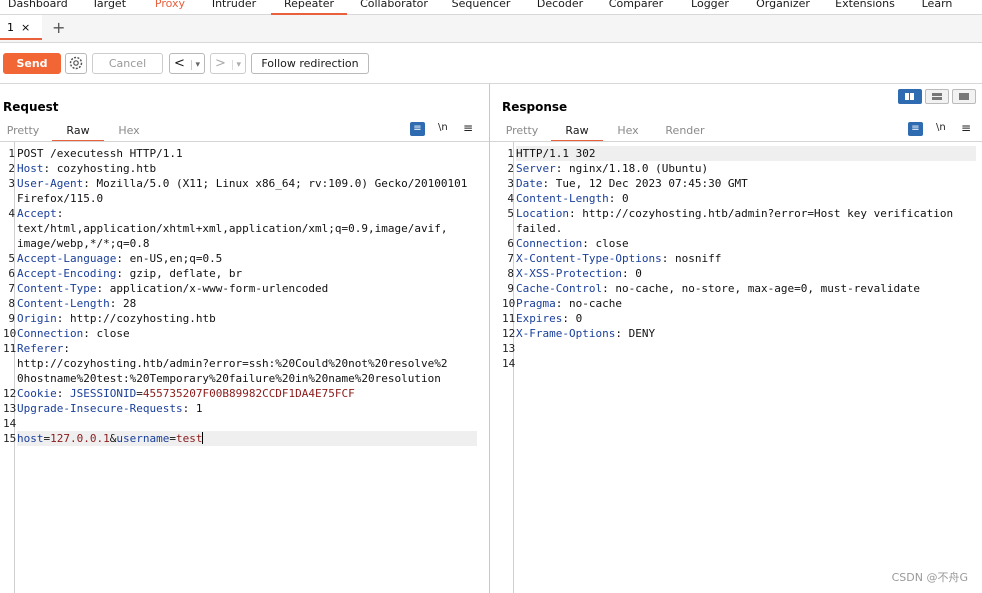 This screenshot has width=982, height=593. Describe the element at coordinates (83, 243) in the screenshot. I see `line-text: image/webp,*/*;q=0.8` at that location.